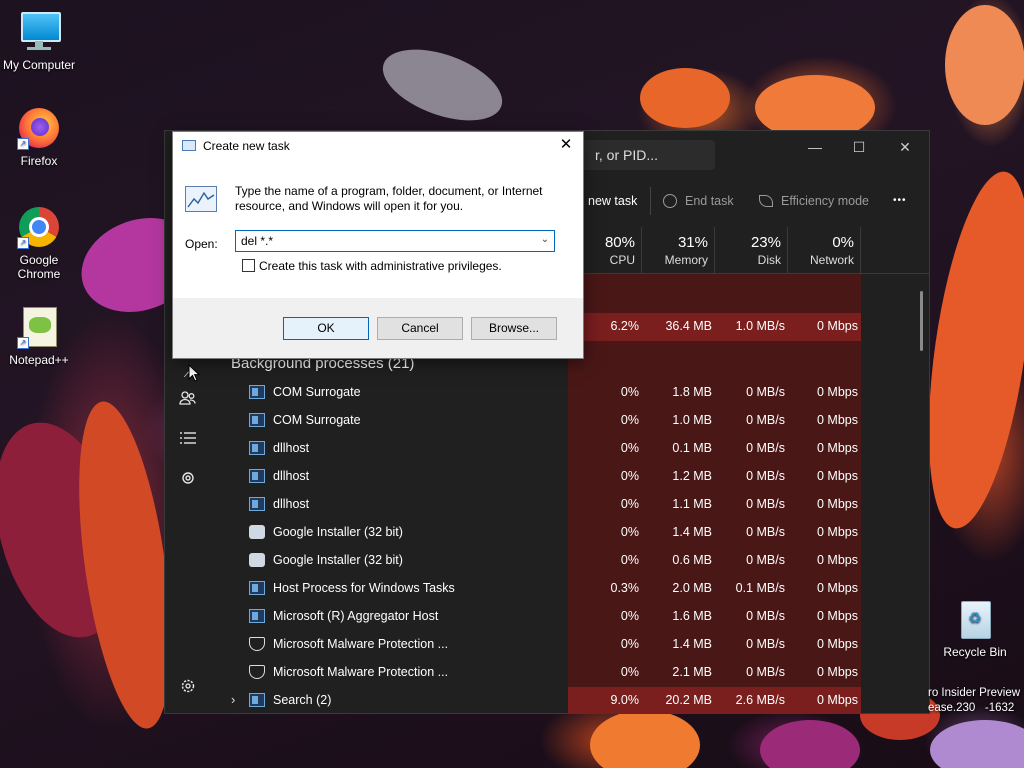  What do you see at coordinates (921, 321) in the screenshot?
I see `vertical-scrollbar` at bounding box center [921, 321].